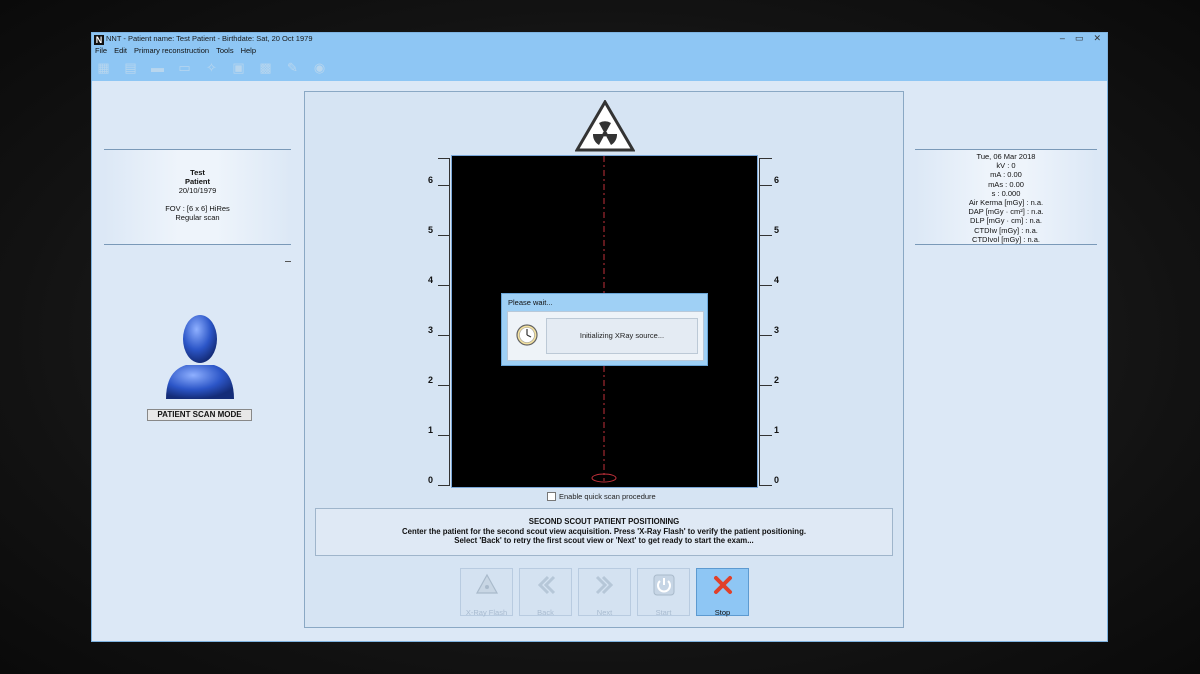  I want to click on minimize-button: –, so click(1062, 38).